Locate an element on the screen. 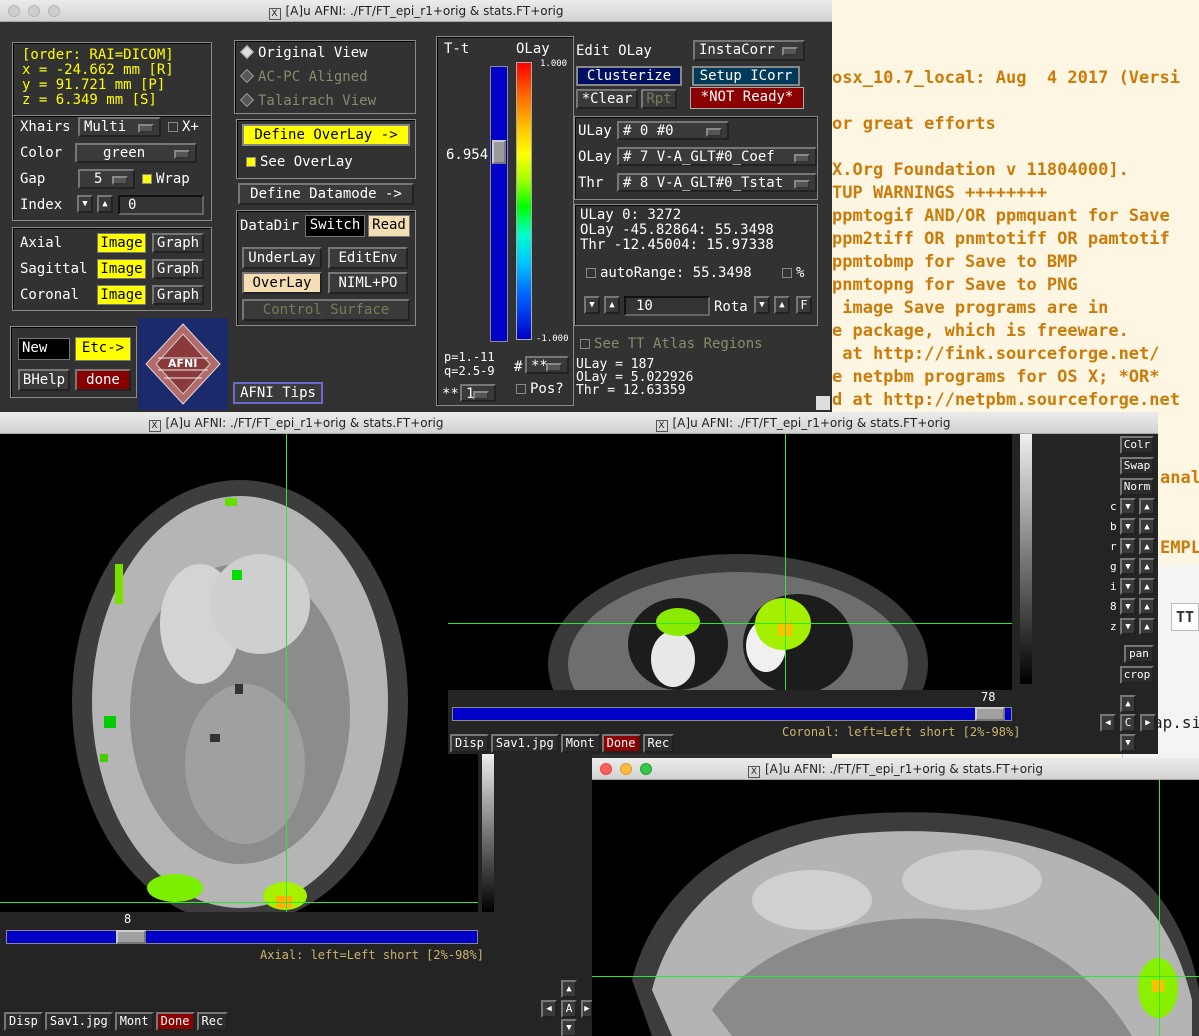 Image resolution: width=1199 pixels, height=1036 pixels. see-tt-checkbox is located at coordinates (585, 344).